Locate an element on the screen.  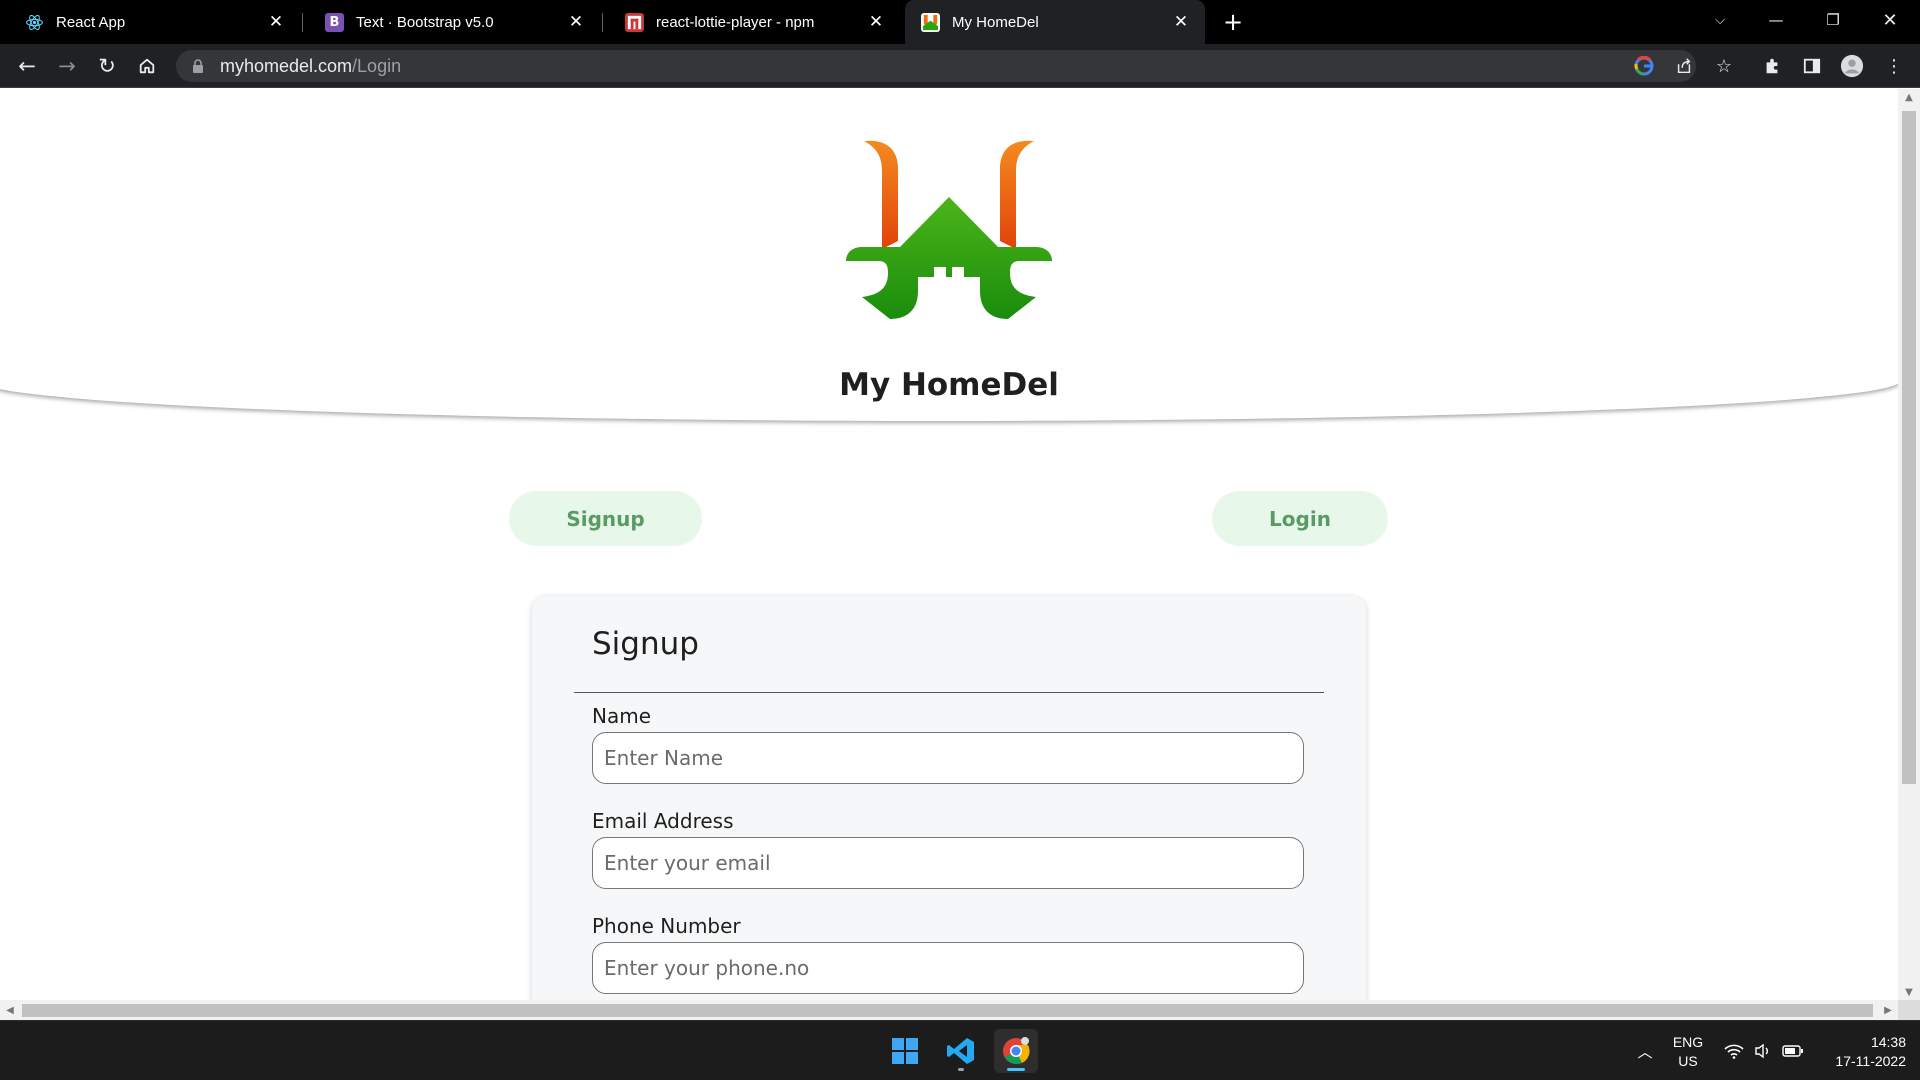
address-bar: myhomedel.com/Login is located at coordinates (936, 66).